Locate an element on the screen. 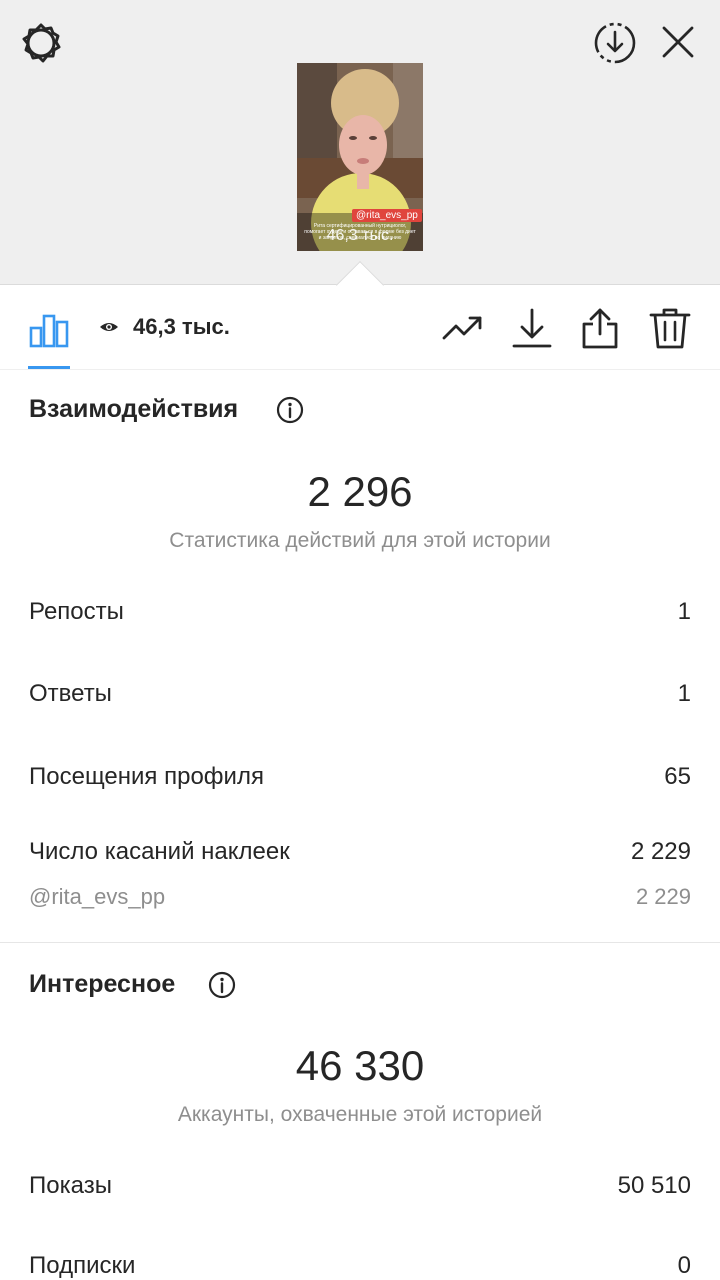 The image size is (720, 1280). trending-icon is located at coordinates (462, 328).